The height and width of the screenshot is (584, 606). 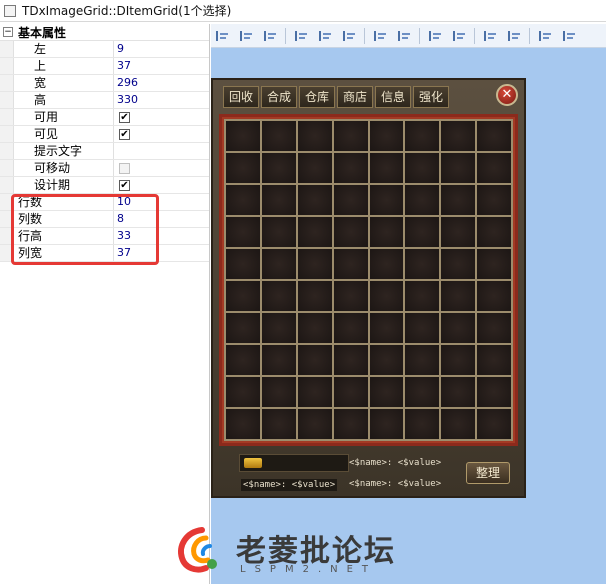 I want to click on prop-value-height: 330, so click(x=161, y=100).